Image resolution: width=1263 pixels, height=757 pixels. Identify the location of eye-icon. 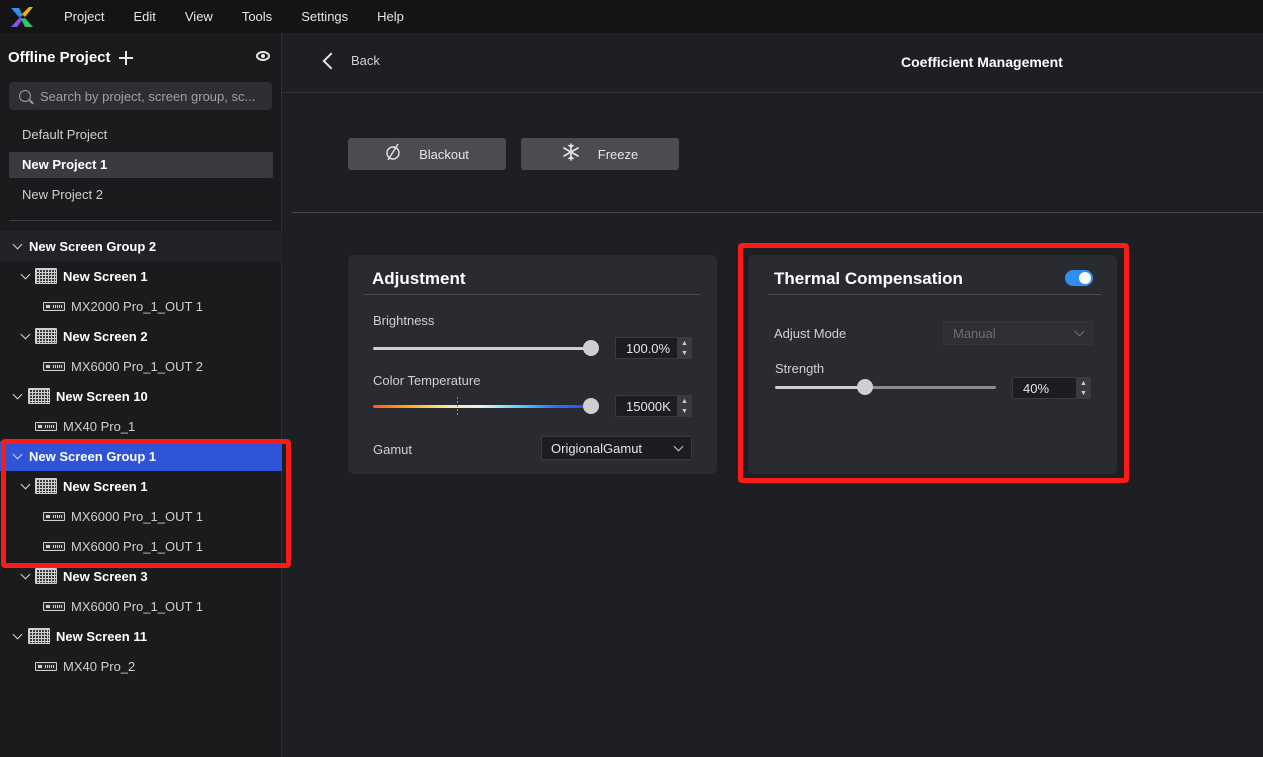
(263, 56).